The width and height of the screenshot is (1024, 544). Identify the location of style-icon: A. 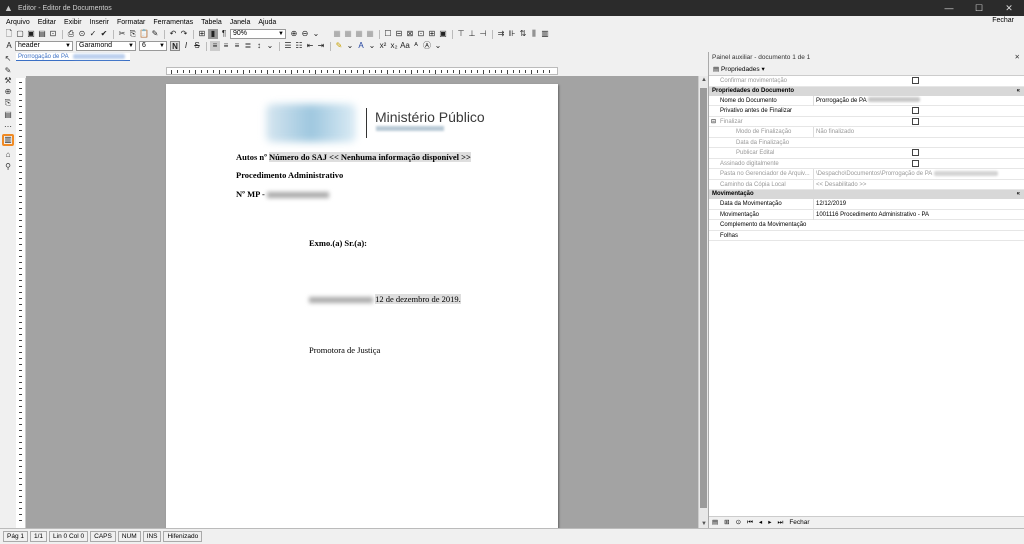
(9, 46).